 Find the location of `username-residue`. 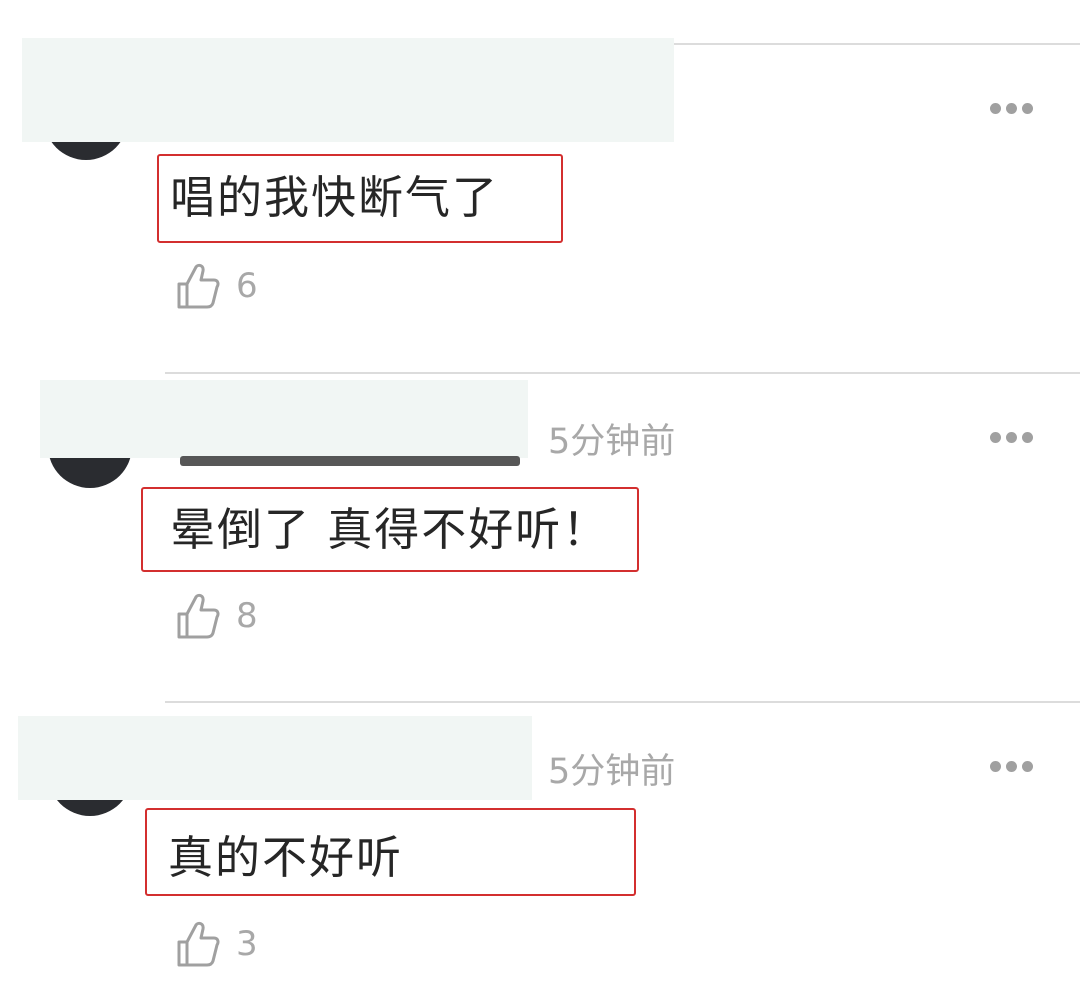

username-residue is located at coordinates (350, 461).